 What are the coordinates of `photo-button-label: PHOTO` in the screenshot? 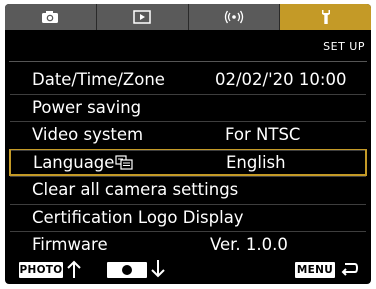 It's located at (41, 270).